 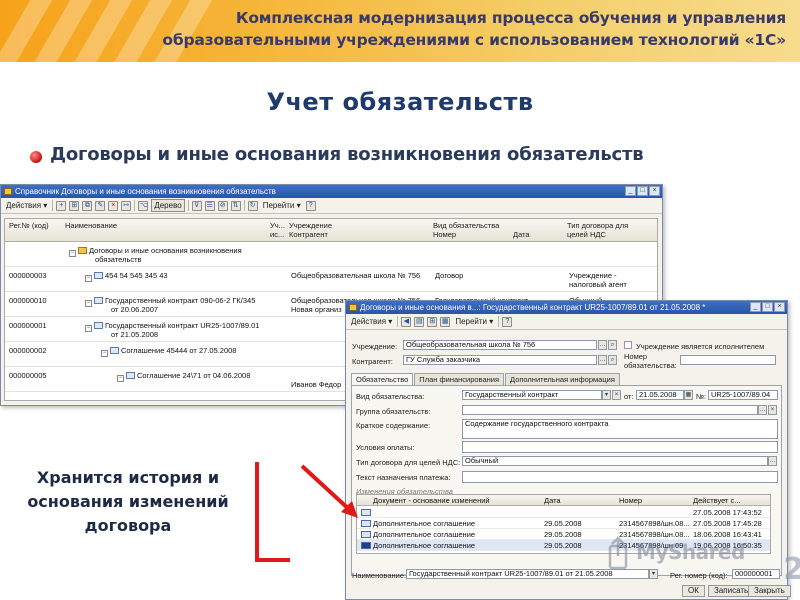 I want to click on col-change-number: Номер, so click(x=630, y=500).